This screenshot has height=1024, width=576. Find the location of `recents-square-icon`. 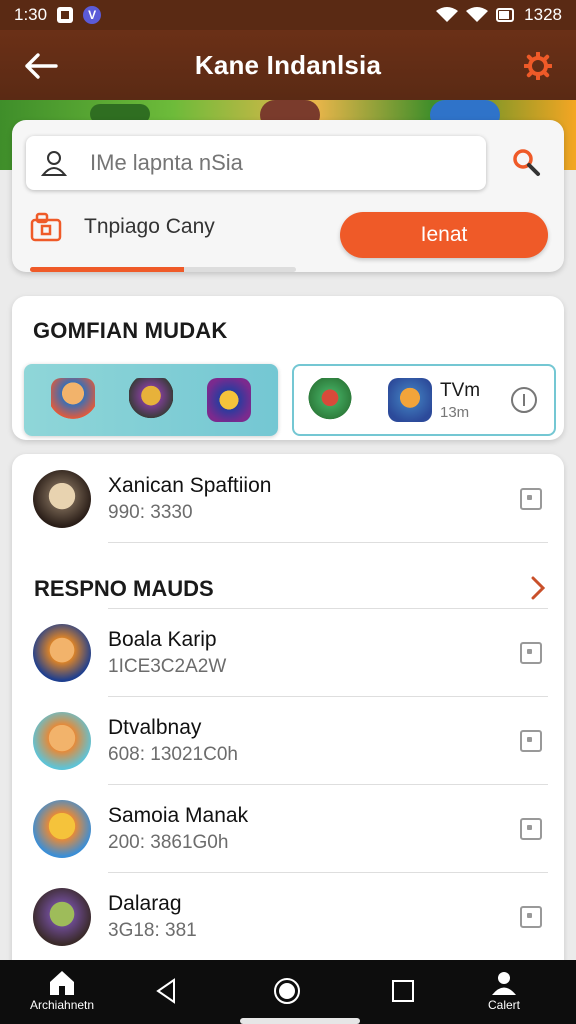

recents-square-icon is located at coordinates (403, 991).